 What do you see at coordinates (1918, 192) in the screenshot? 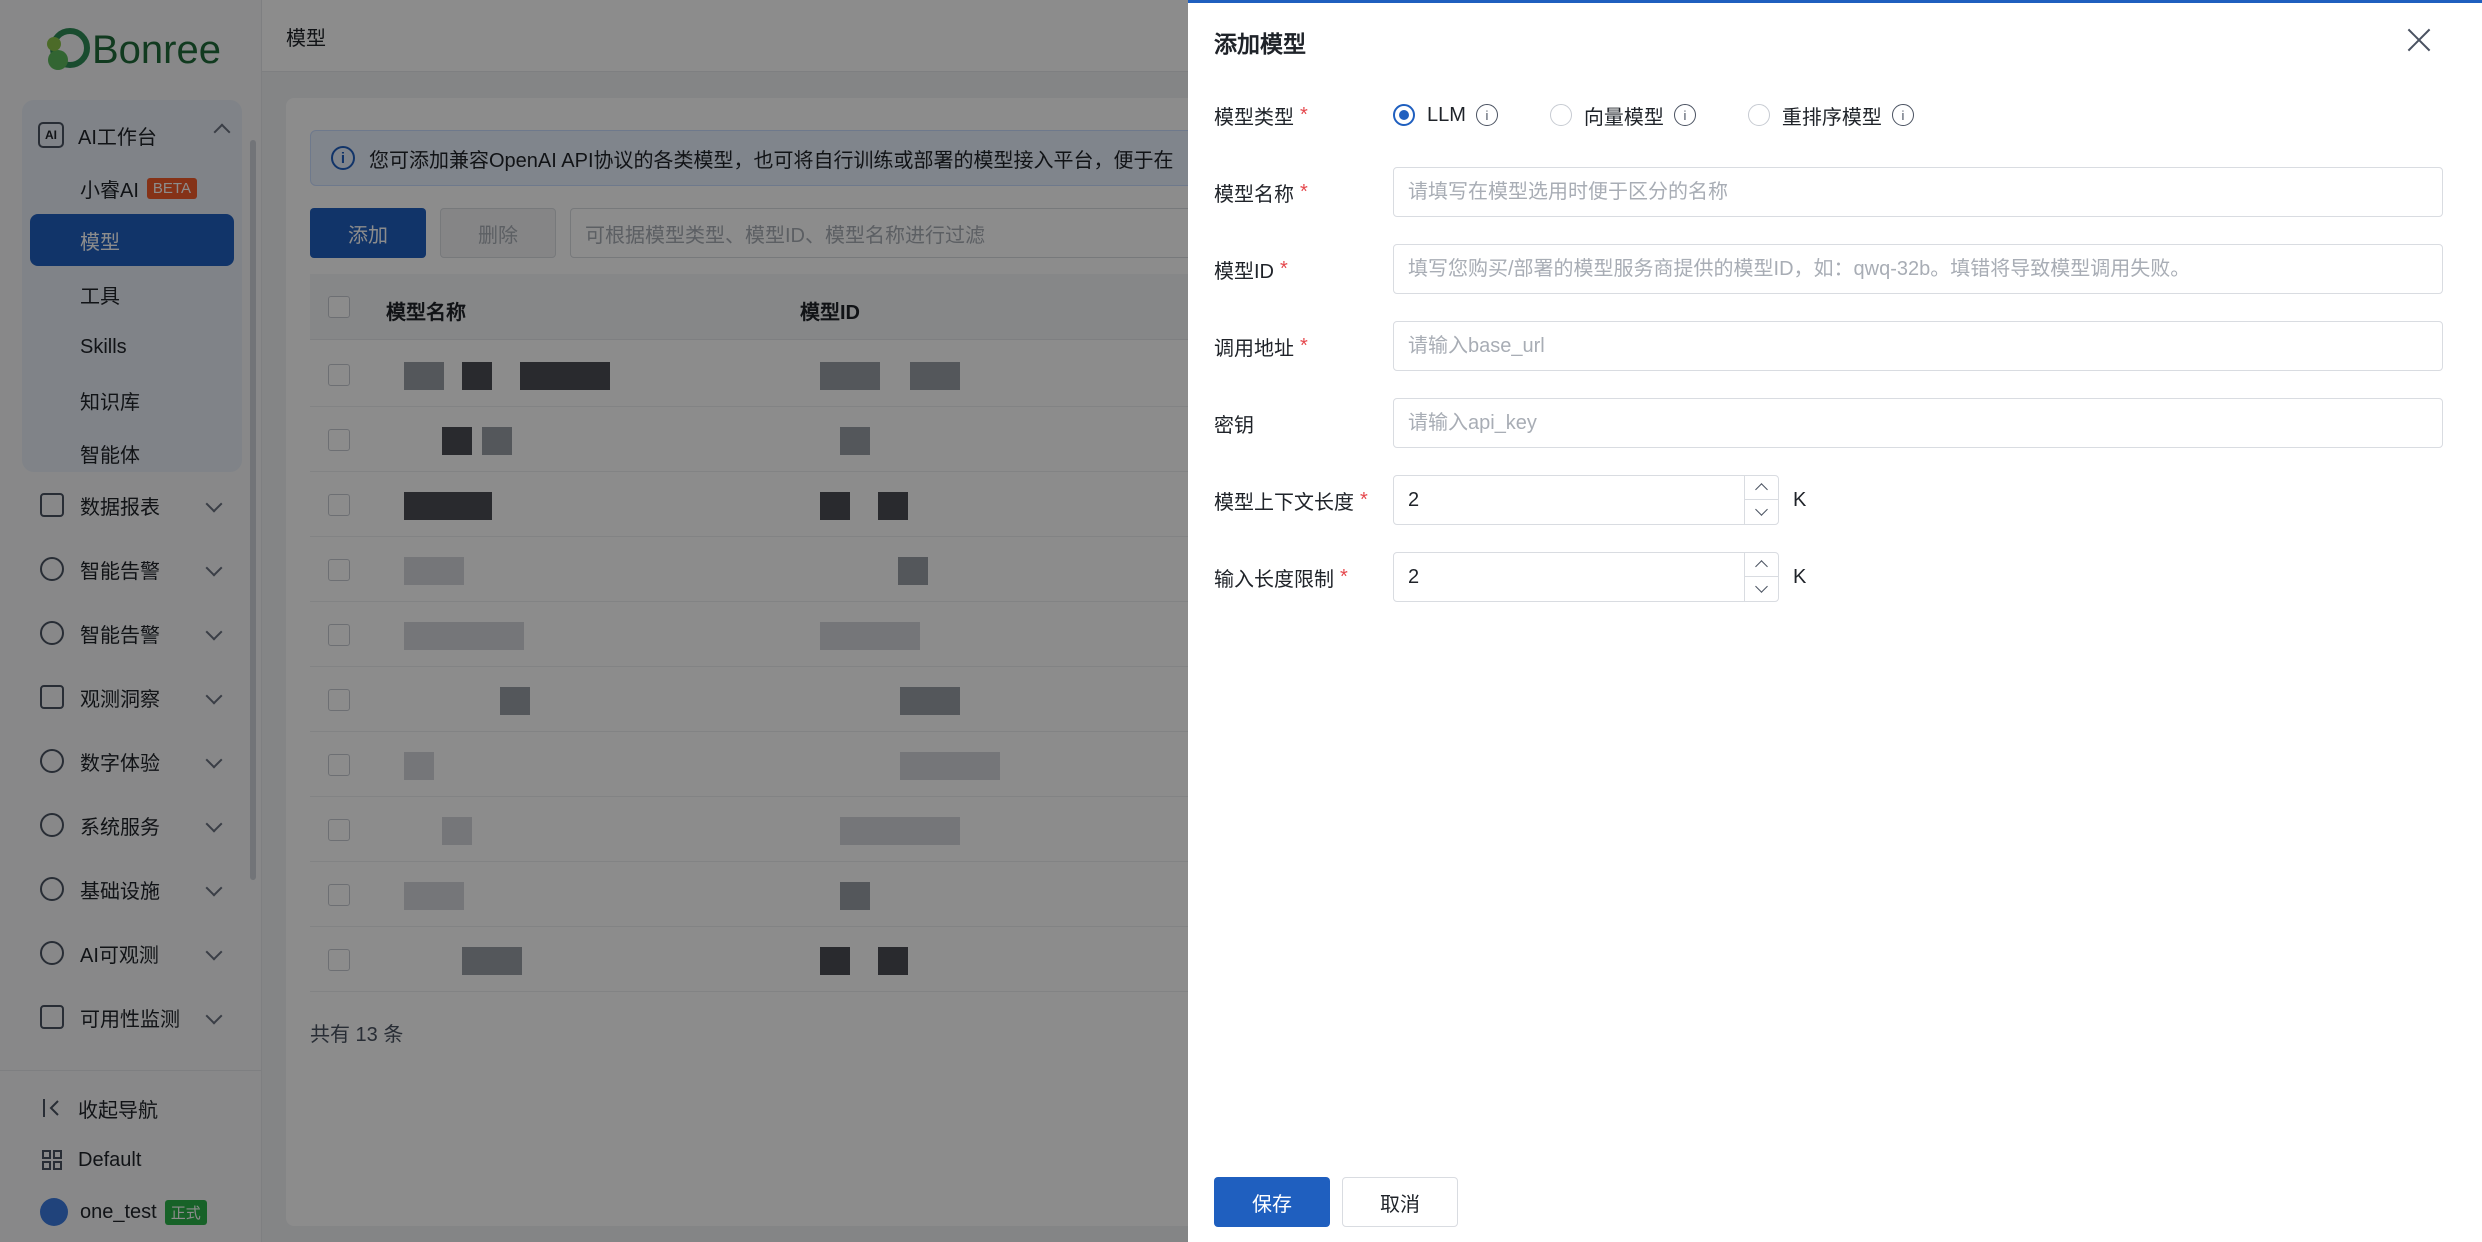
I see `model-name-input` at bounding box center [1918, 192].